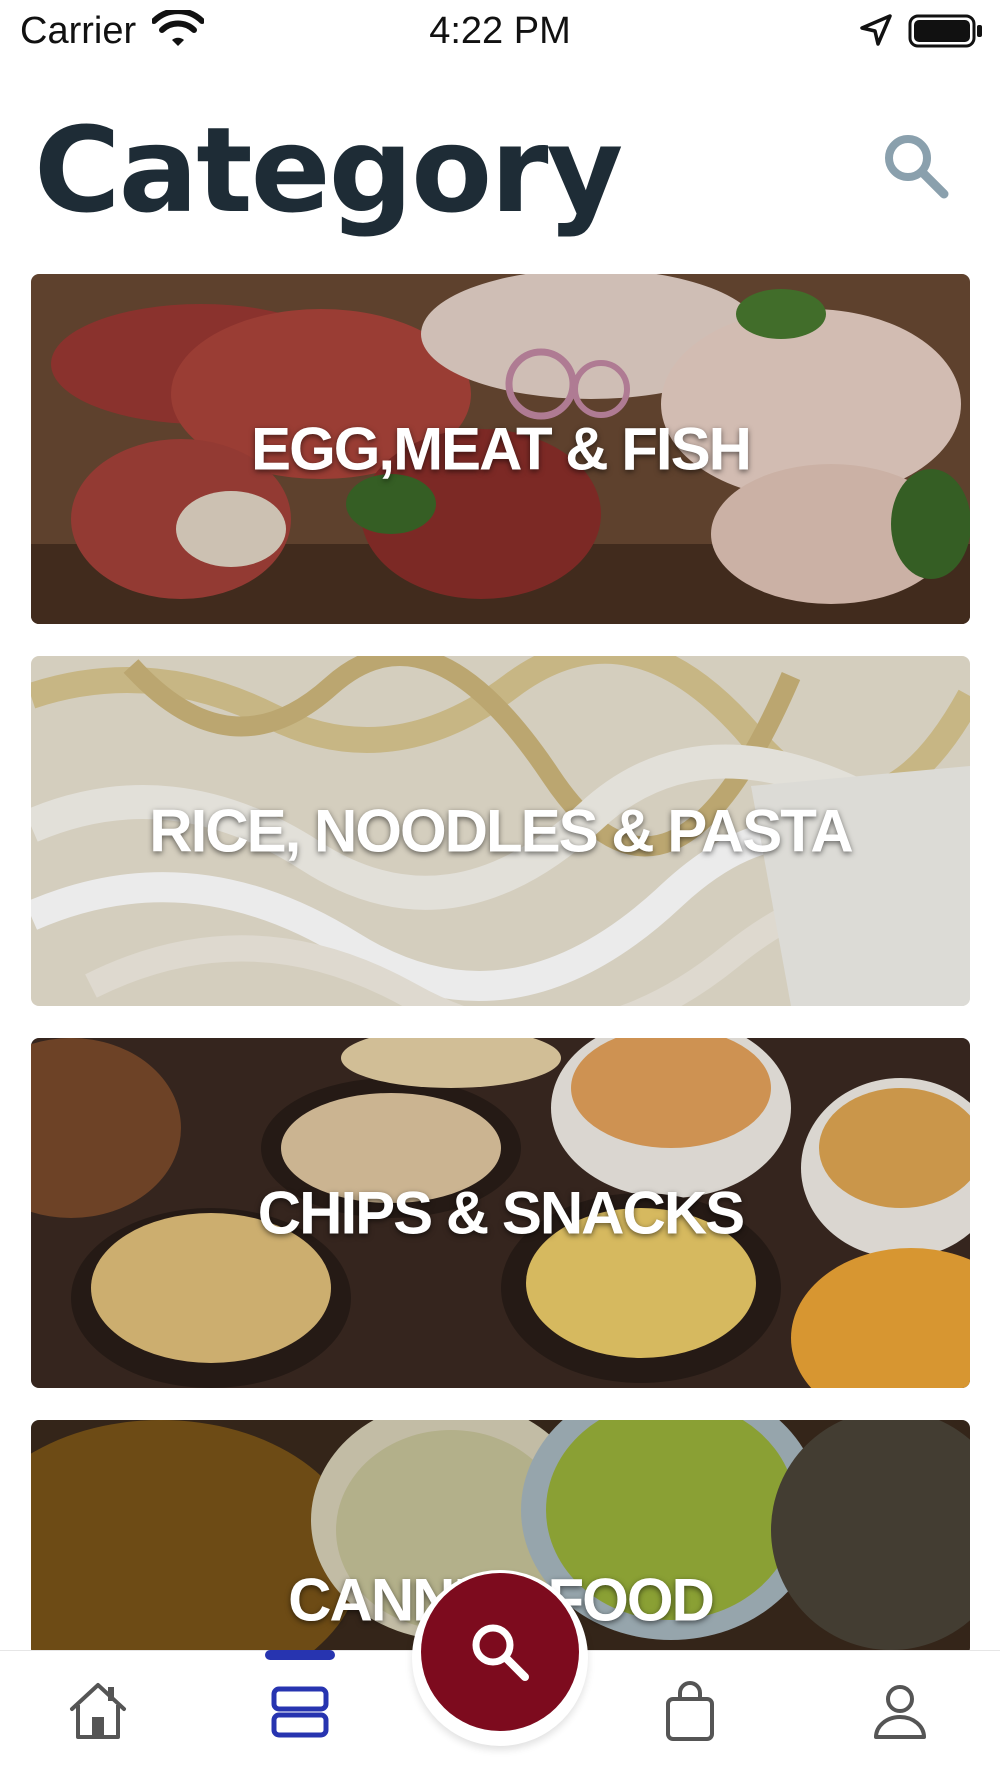 The width and height of the screenshot is (1000, 1779). I want to click on category-label: RICE, NOODLES & PASTA, so click(501, 831).